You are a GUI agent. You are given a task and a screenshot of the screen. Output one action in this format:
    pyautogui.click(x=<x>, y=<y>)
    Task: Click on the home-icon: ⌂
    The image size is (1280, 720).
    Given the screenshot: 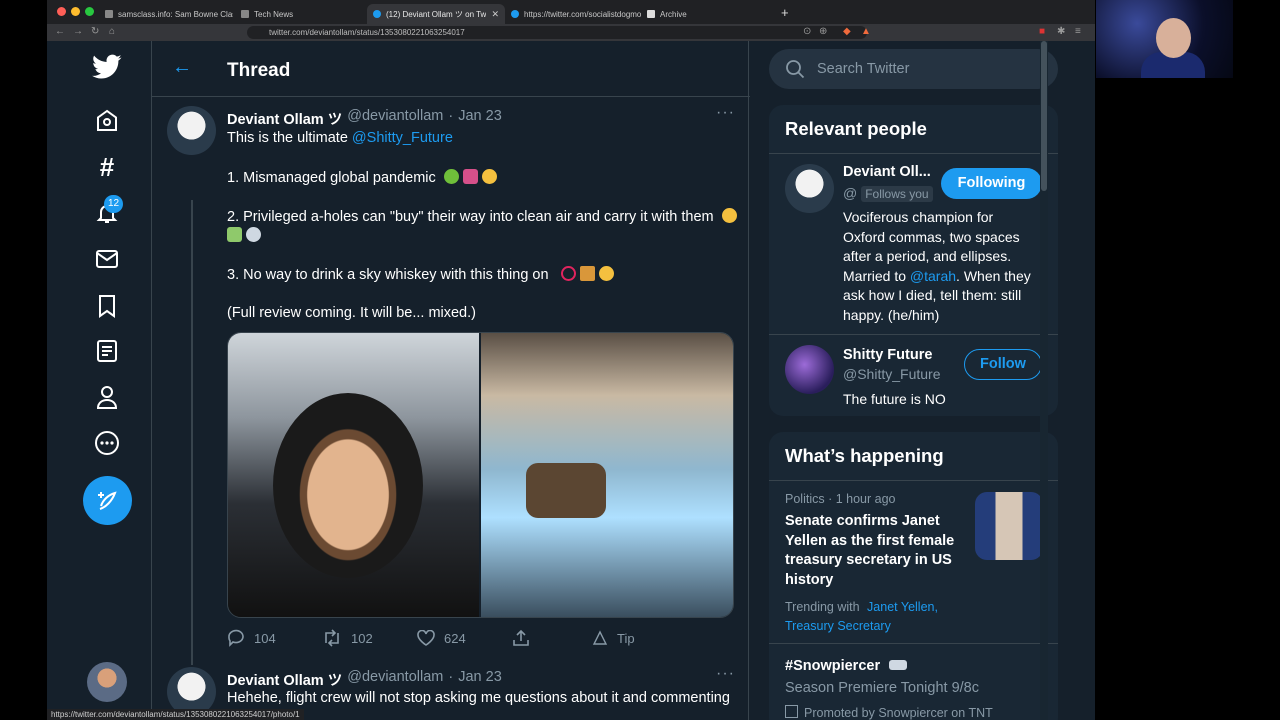 What is the action you would take?
    pyautogui.click(x=112, y=31)
    